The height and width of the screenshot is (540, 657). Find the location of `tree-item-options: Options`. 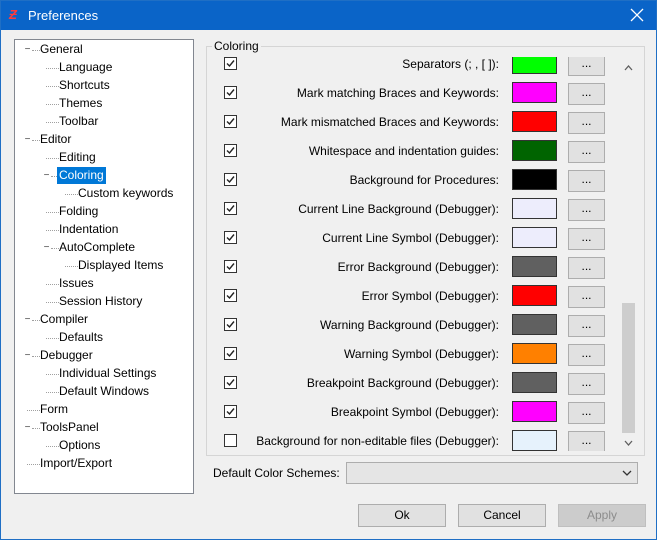

tree-item-options: Options is located at coordinates (79, 445).